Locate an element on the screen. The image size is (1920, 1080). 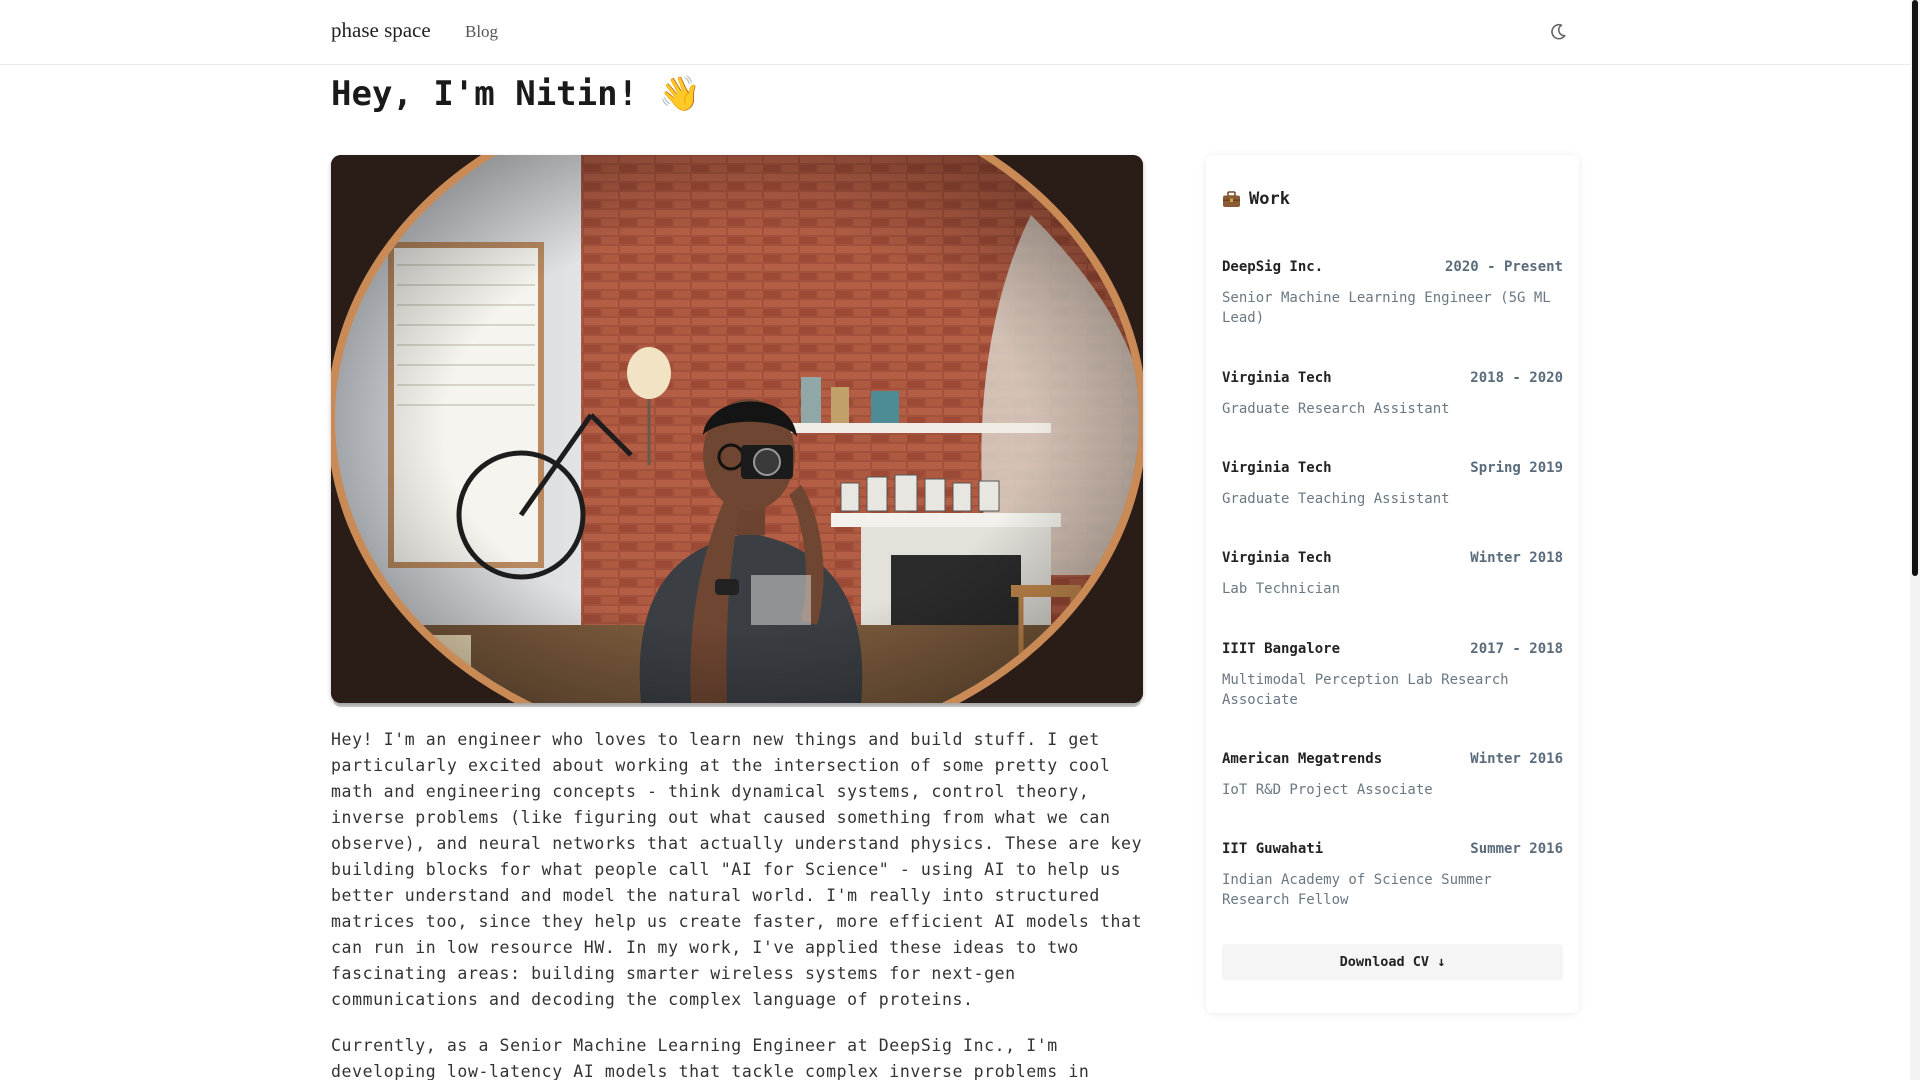
job-date: Winter 2016 is located at coordinates (1516, 759).